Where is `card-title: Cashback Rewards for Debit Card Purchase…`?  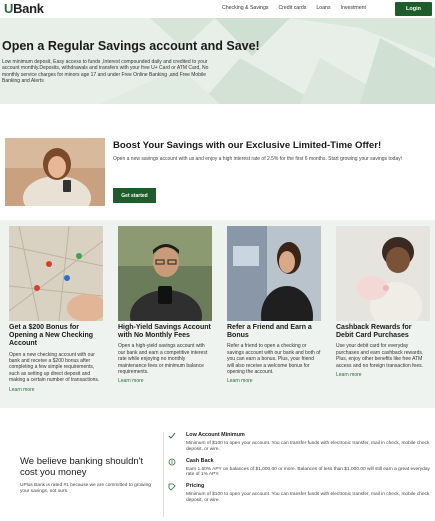 card-title: Cashback Rewards for Debit Card Purchase… is located at coordinates (374, 332).